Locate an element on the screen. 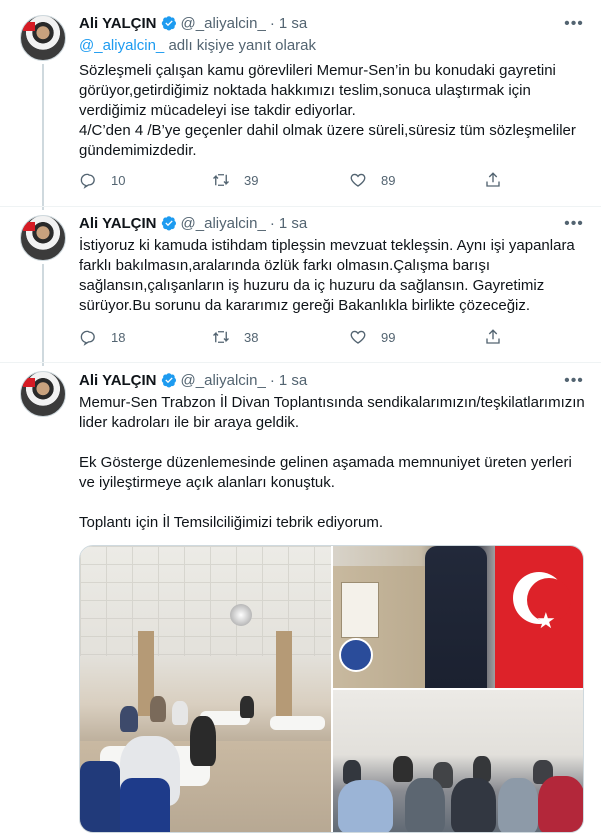 The height and width of the screenshot is (838, 601). reply-button: 10 is located at coordinates (102, 180).